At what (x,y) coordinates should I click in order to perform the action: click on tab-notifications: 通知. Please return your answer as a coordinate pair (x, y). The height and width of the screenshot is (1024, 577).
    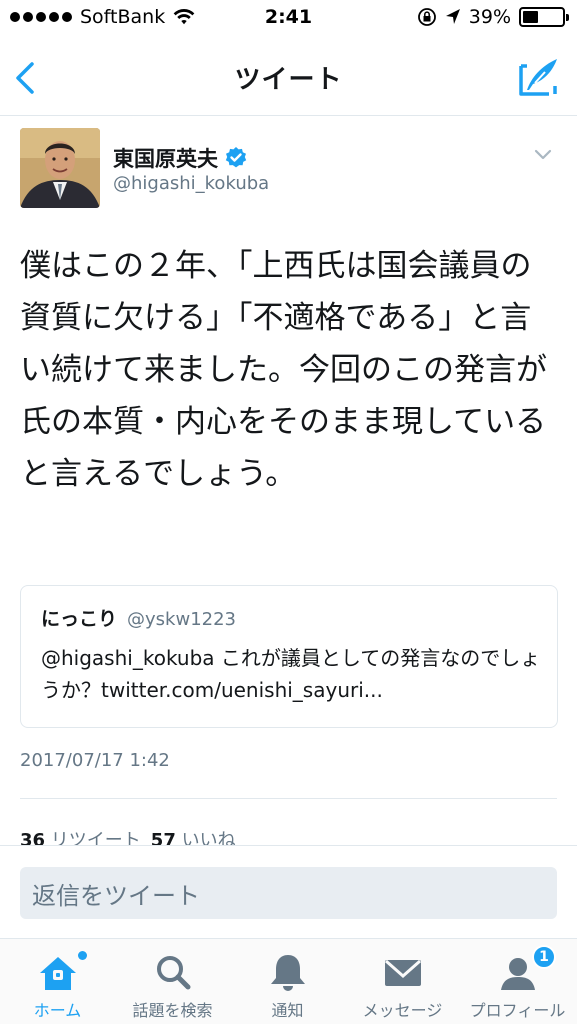
    Looking at the image, I should click on (287, 981).